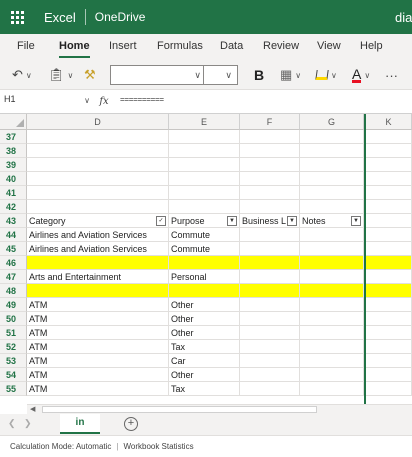  Describe the element at coordinates (98, 179) in the screenshot. I see `cell-d40` at that location.